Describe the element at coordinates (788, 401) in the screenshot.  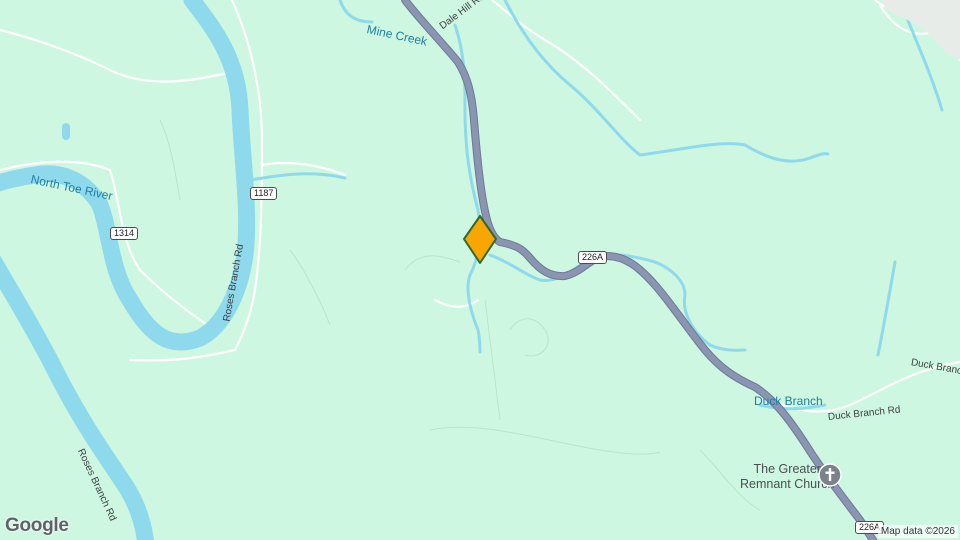
I see `duck-branch-label: Duck Branch` at that location.